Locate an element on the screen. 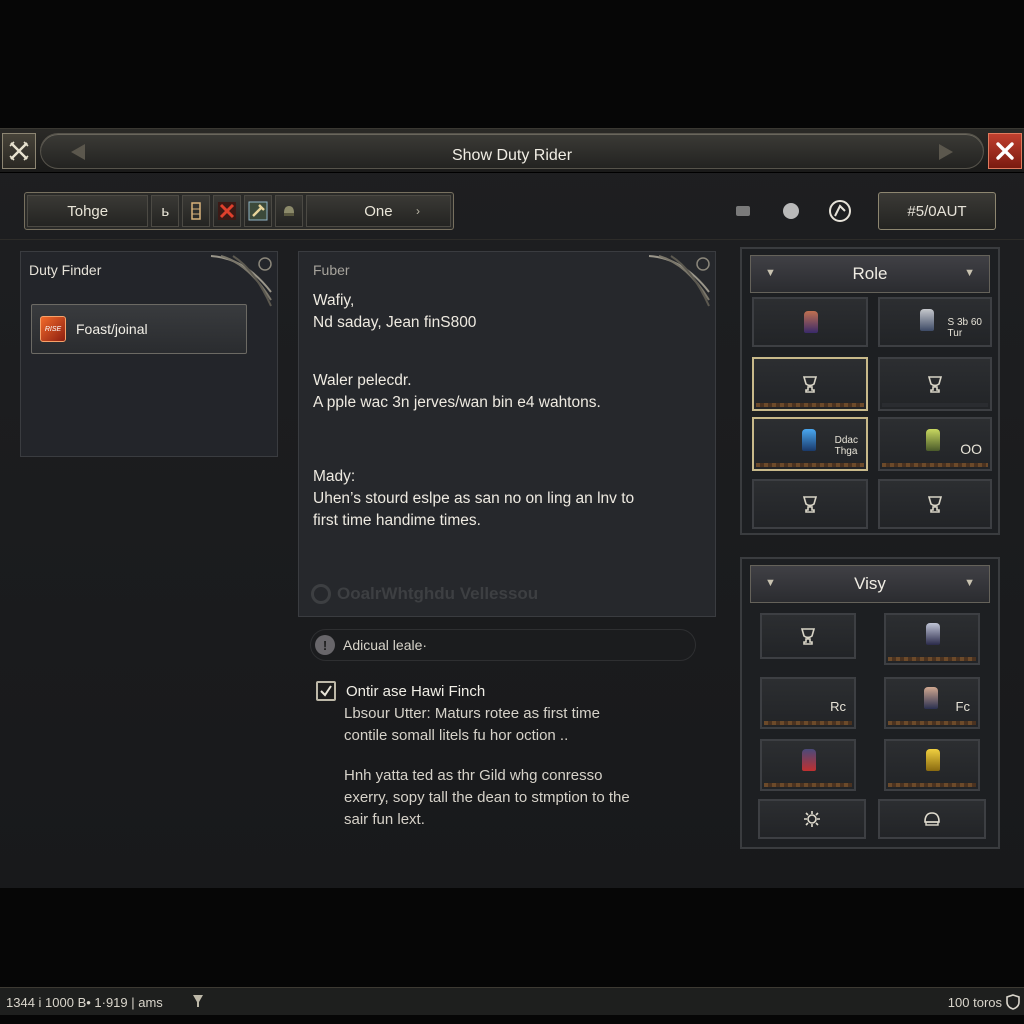 Image resolution: width=1024 pixels, height=1024 pixels. square-toggle-icon is located at coordinates (743, 211).